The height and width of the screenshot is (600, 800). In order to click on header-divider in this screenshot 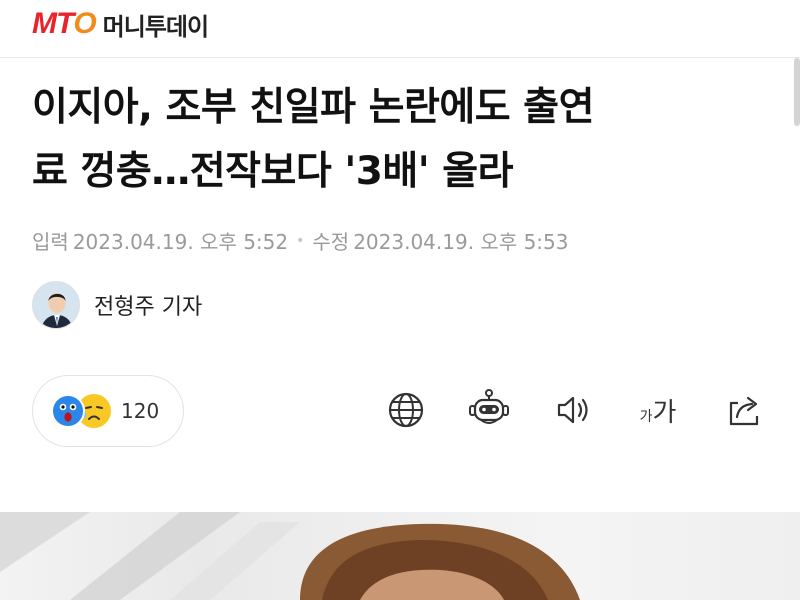, I will do `click(400, 57)`.